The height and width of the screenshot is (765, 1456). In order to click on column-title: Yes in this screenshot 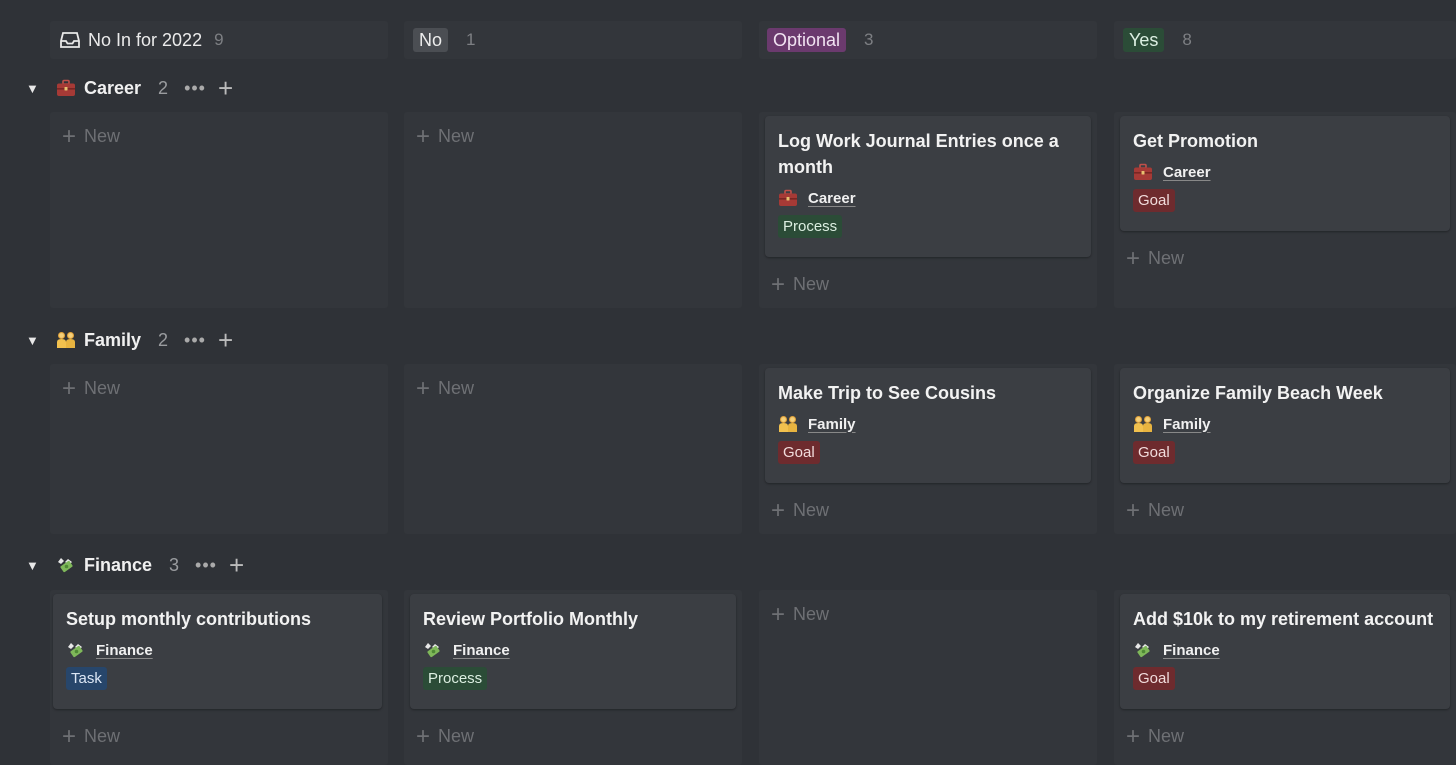, I will do `click(1144, 40)`.